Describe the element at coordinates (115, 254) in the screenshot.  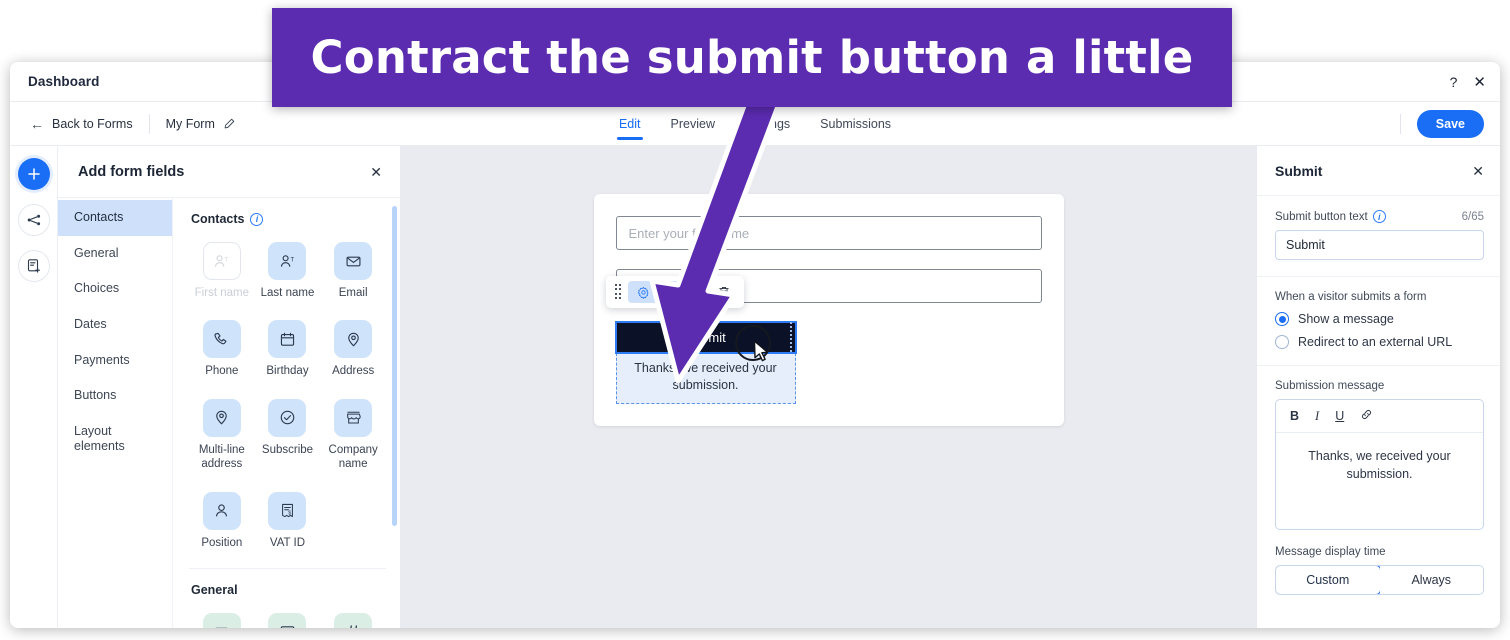
I see `category-general: General` at that location.